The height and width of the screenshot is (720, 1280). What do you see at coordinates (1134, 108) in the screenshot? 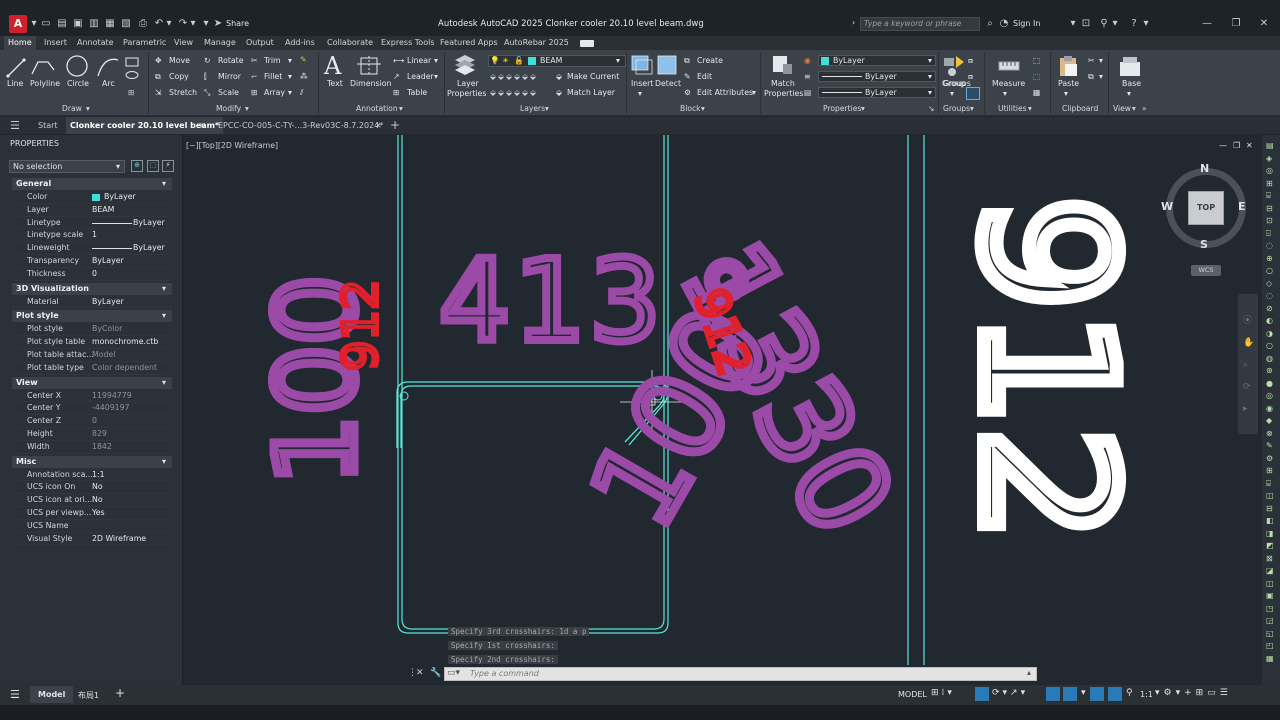
I see `view-panel-expand-icon: ▾` at bounding box center [1134, 108].